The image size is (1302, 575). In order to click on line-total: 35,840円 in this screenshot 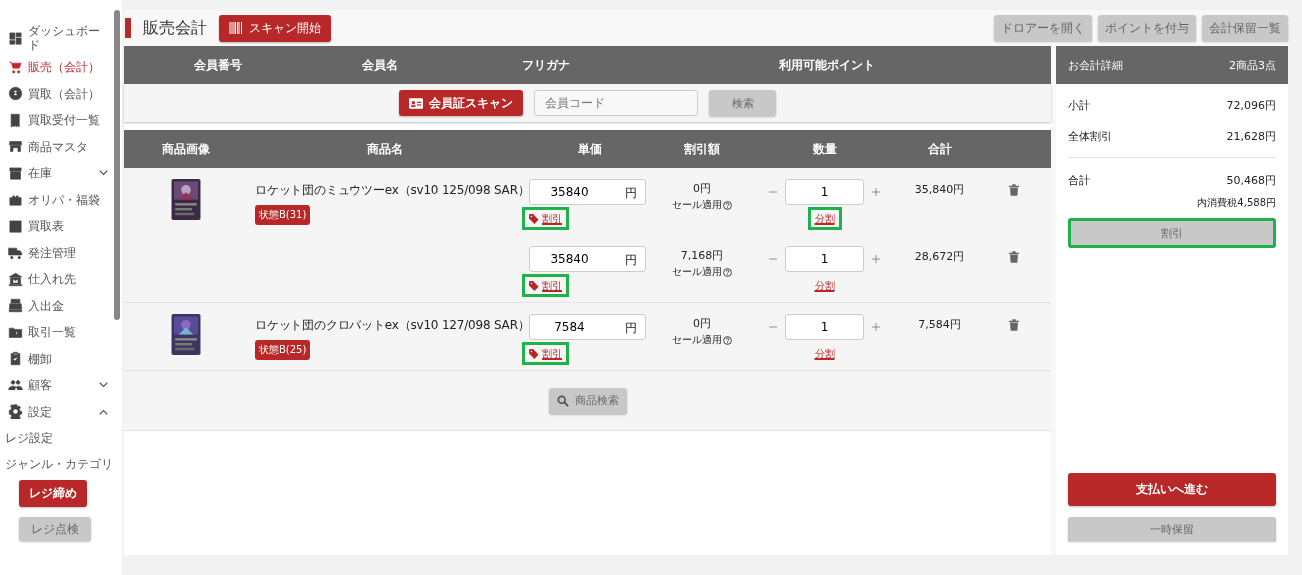, I will do `click(939, 189)`.